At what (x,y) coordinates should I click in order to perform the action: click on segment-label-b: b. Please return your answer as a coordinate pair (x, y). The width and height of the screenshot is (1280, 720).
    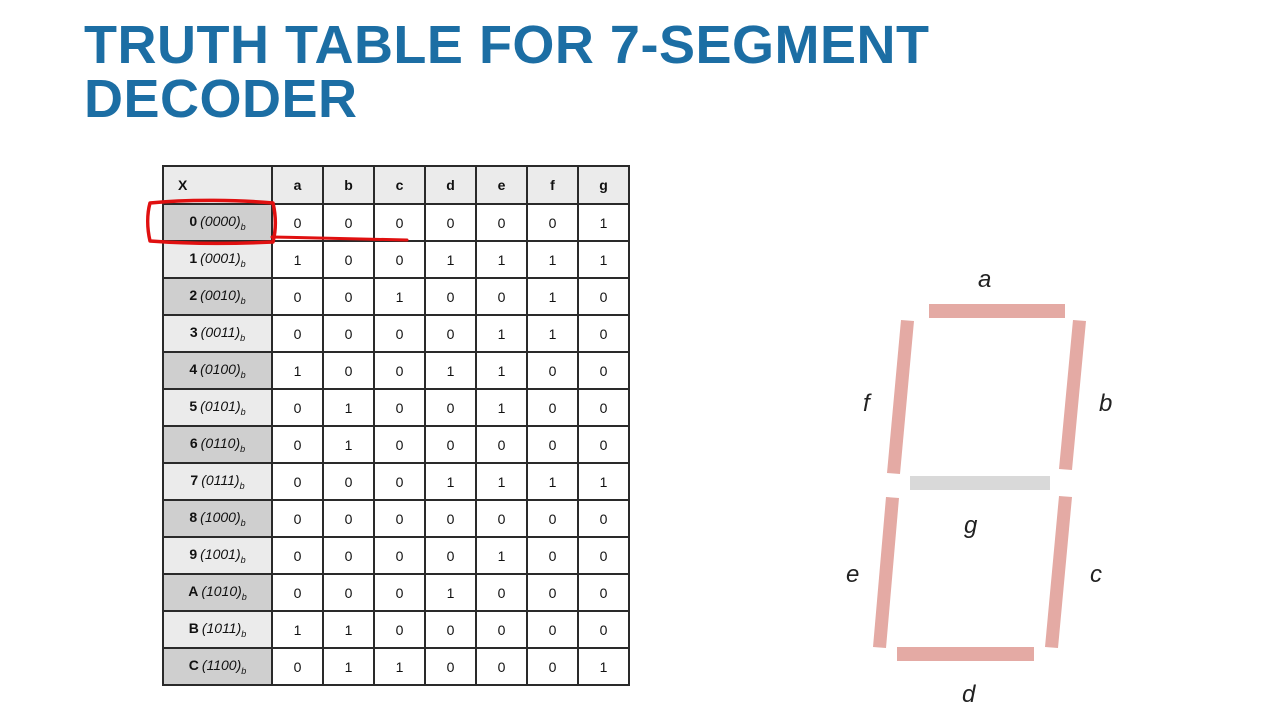
    Looking at the image, I should click on (1106, 403).